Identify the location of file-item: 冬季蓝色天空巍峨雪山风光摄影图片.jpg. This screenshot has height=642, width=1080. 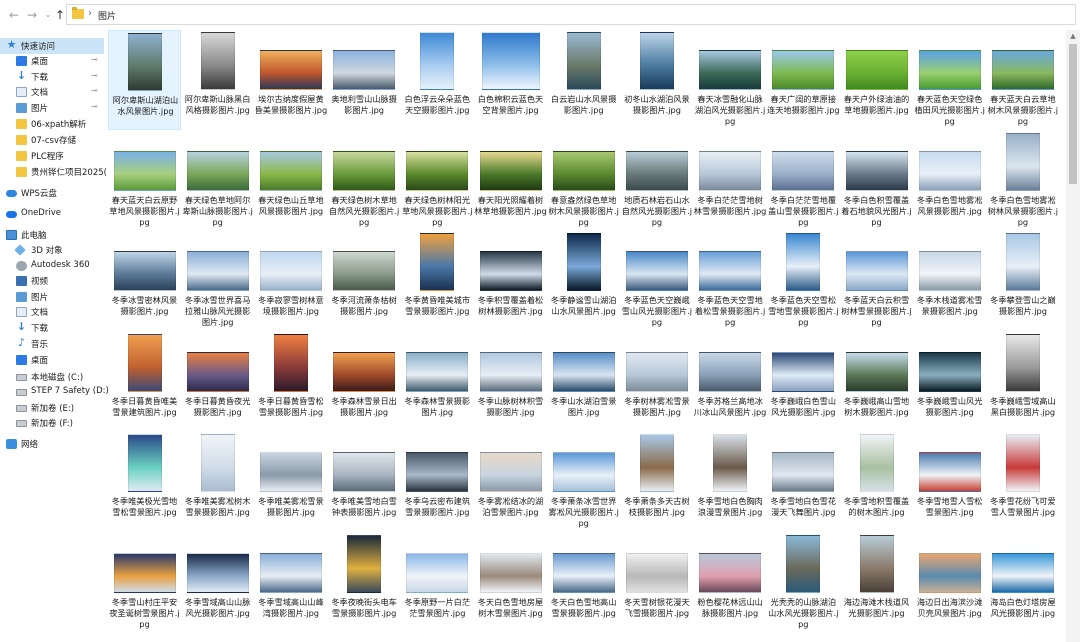
(656, 281).